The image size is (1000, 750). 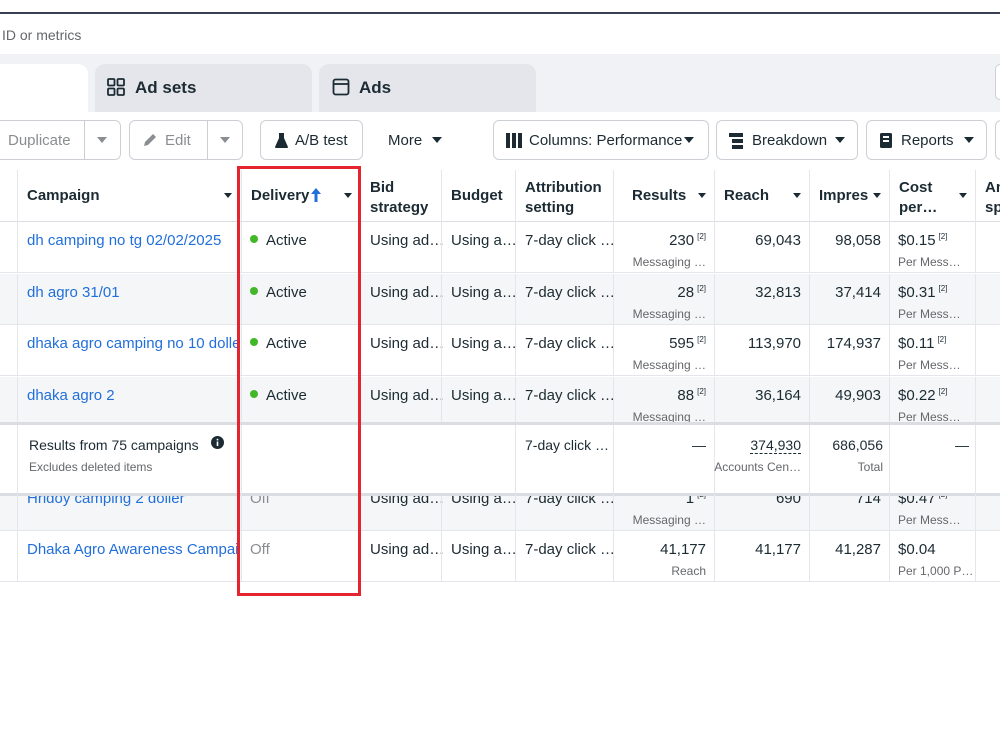 I want to click on panel-toggle-button, so click(x=997, y=82).